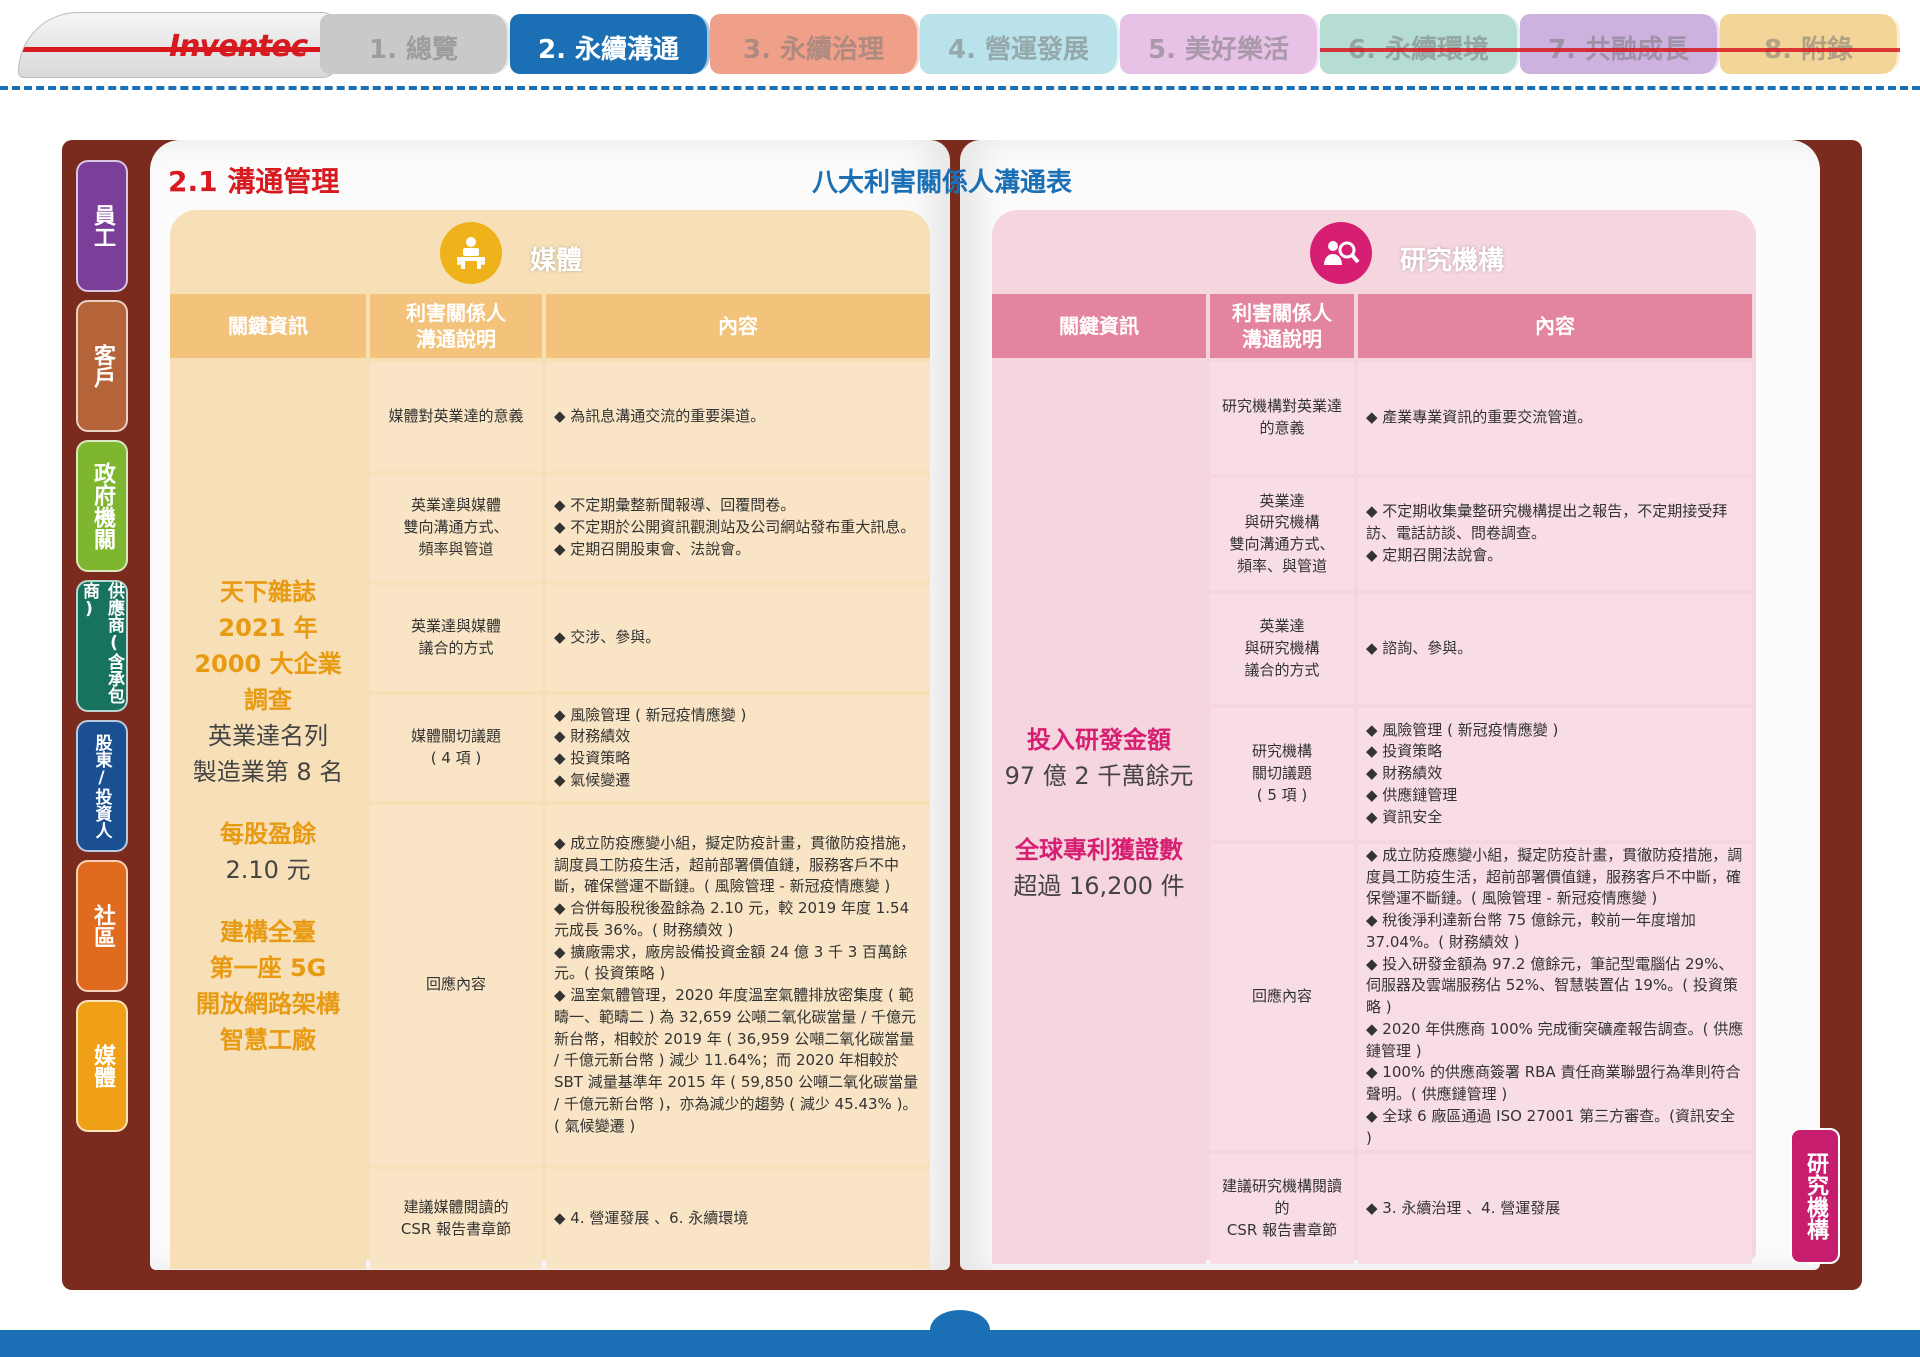  I want to click on content-bullet: ◆ 4. 營運發展 、6. 永續環境, so click(651, 1218).